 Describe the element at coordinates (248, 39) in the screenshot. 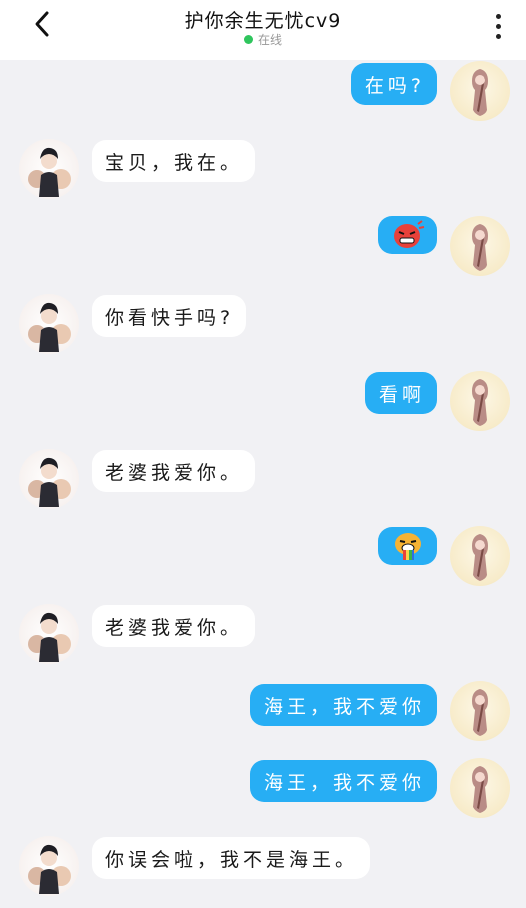

I see `online-dot-icon` at that location.